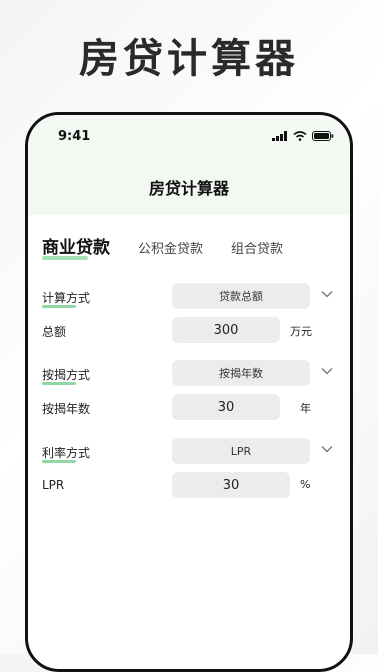 This screenshot has height=672, width=378. I want to click on years-label: 按揭年数, so click(66, 409).